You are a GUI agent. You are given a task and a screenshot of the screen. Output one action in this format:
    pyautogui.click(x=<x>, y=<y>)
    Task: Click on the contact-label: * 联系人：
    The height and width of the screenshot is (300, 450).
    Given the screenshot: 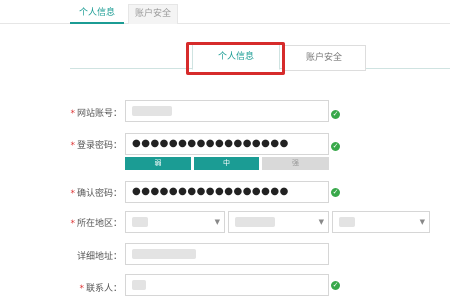 What is the action you would take?
    pyautogui.click(x=100, y=289)
    